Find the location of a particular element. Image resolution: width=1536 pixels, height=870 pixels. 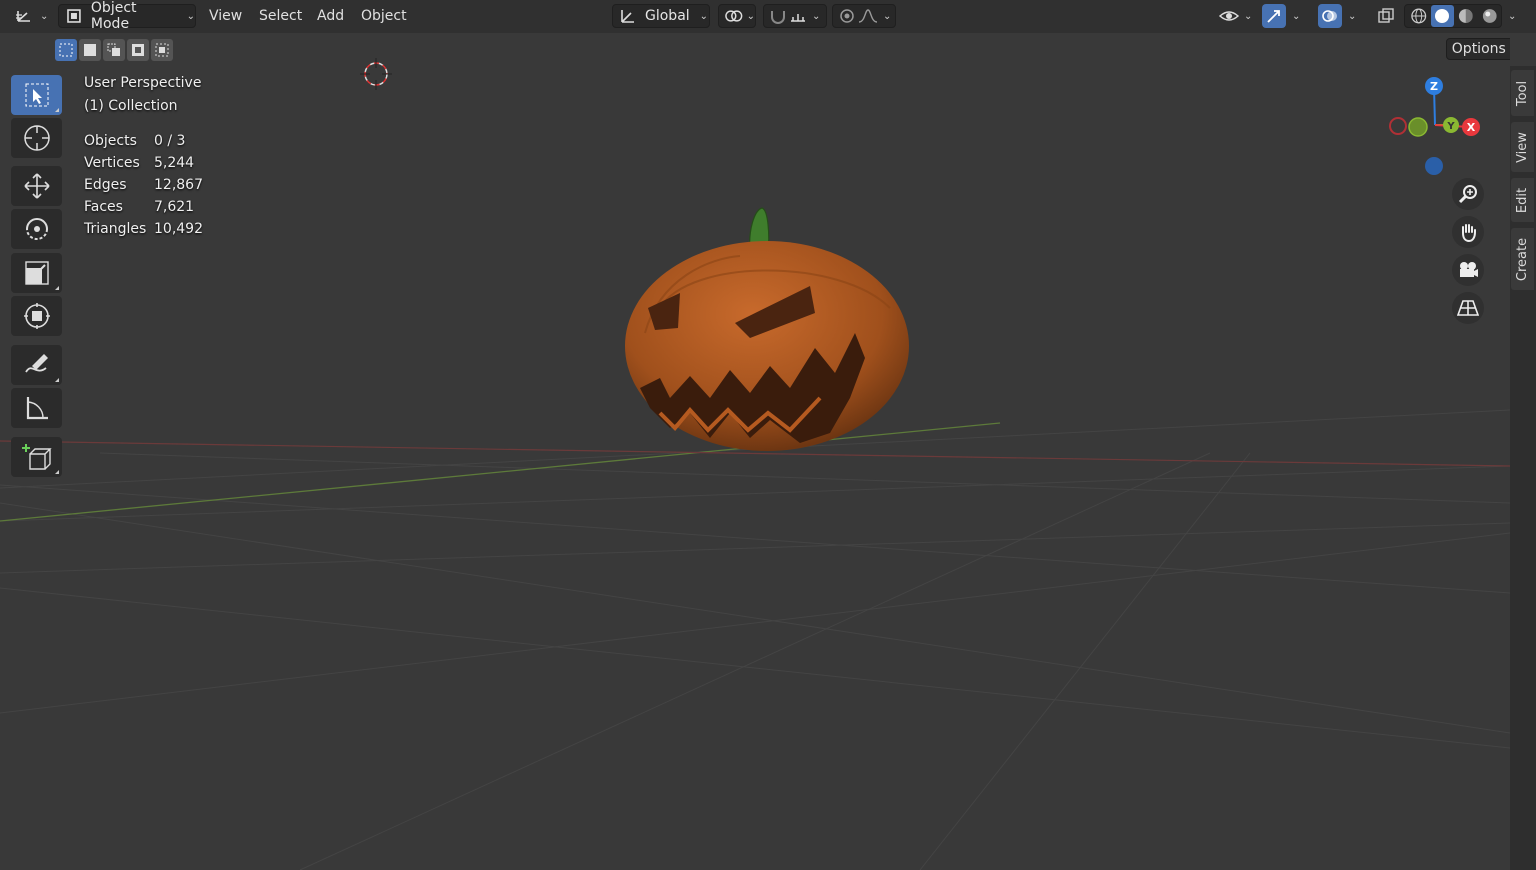

tool-cursor is located at coordinates (36, 138).